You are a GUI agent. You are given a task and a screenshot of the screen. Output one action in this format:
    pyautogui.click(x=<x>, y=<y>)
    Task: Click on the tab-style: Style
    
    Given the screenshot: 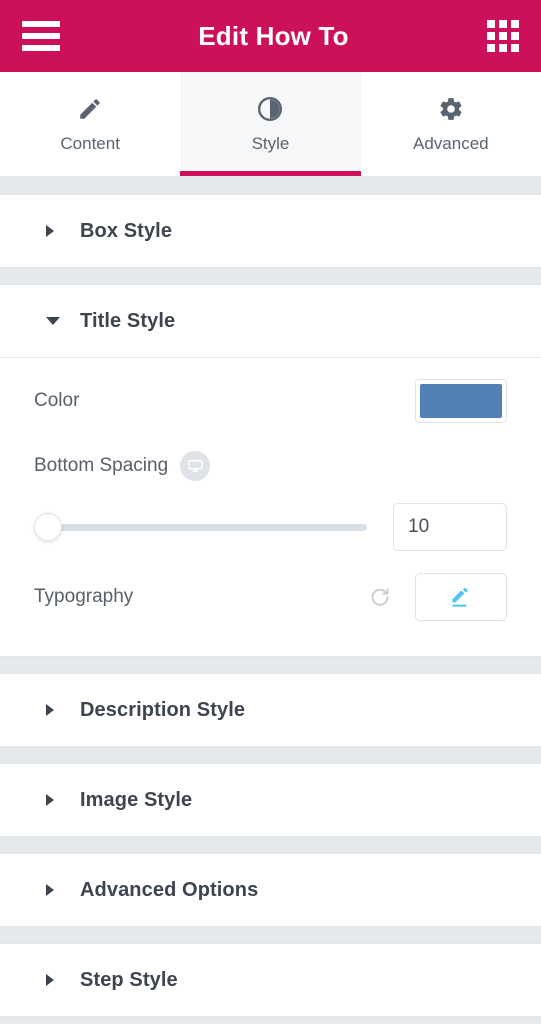 What is the action you would take?
    pyautogui.click(x=270, y=124)
    